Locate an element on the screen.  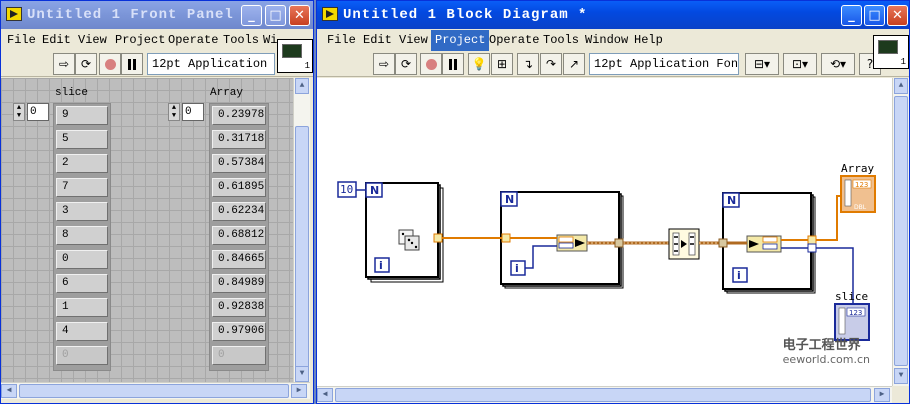
array-element: 0.92838 is located at coordinates (239, 307).